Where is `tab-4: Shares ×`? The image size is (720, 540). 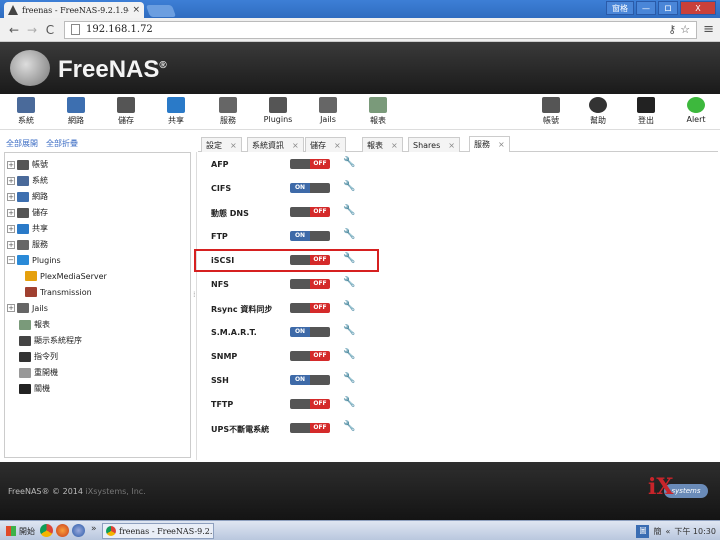 tab-4: Shares × is located at coordinates (434, 144).